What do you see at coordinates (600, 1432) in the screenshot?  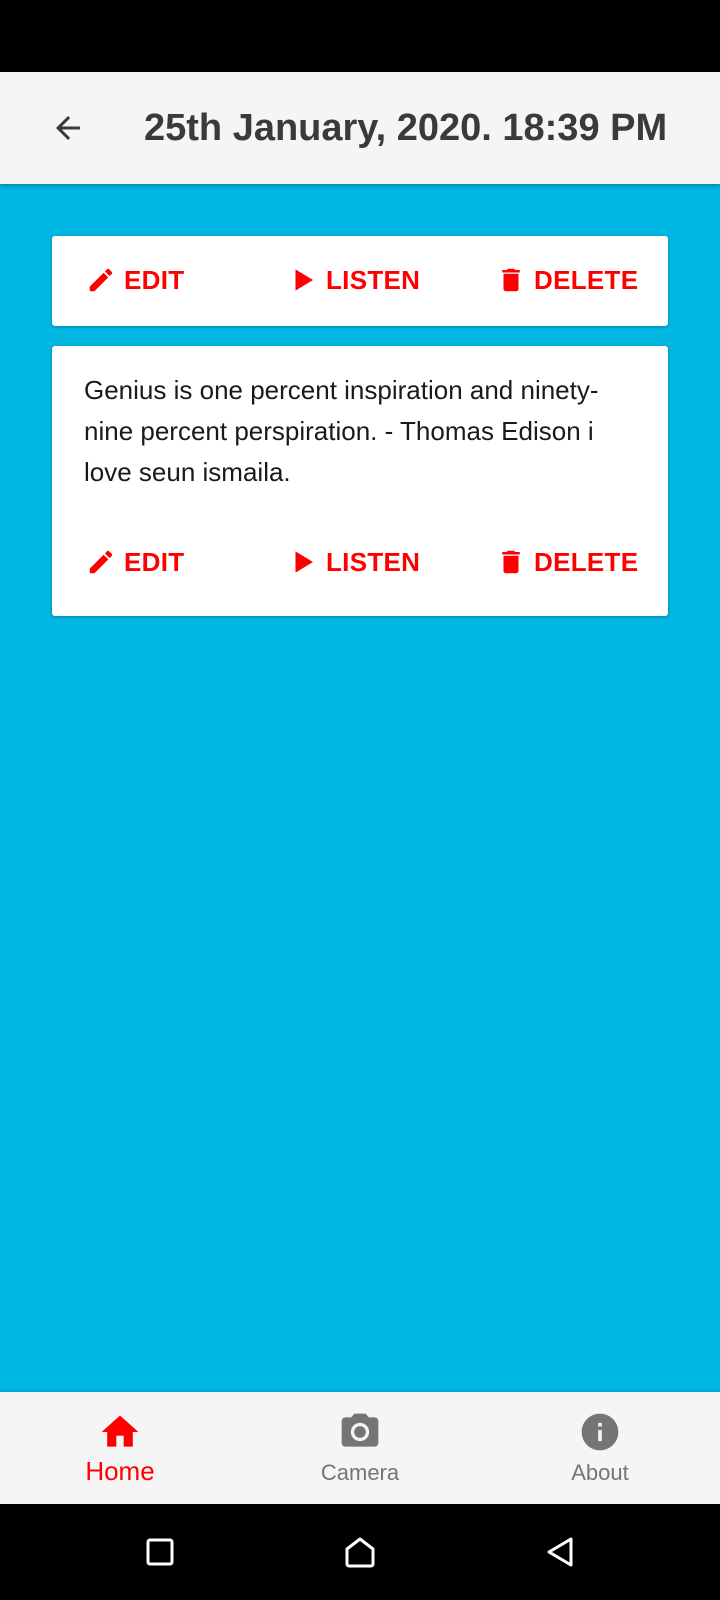 I see `info-icon` at bounding box center [600, 1432].